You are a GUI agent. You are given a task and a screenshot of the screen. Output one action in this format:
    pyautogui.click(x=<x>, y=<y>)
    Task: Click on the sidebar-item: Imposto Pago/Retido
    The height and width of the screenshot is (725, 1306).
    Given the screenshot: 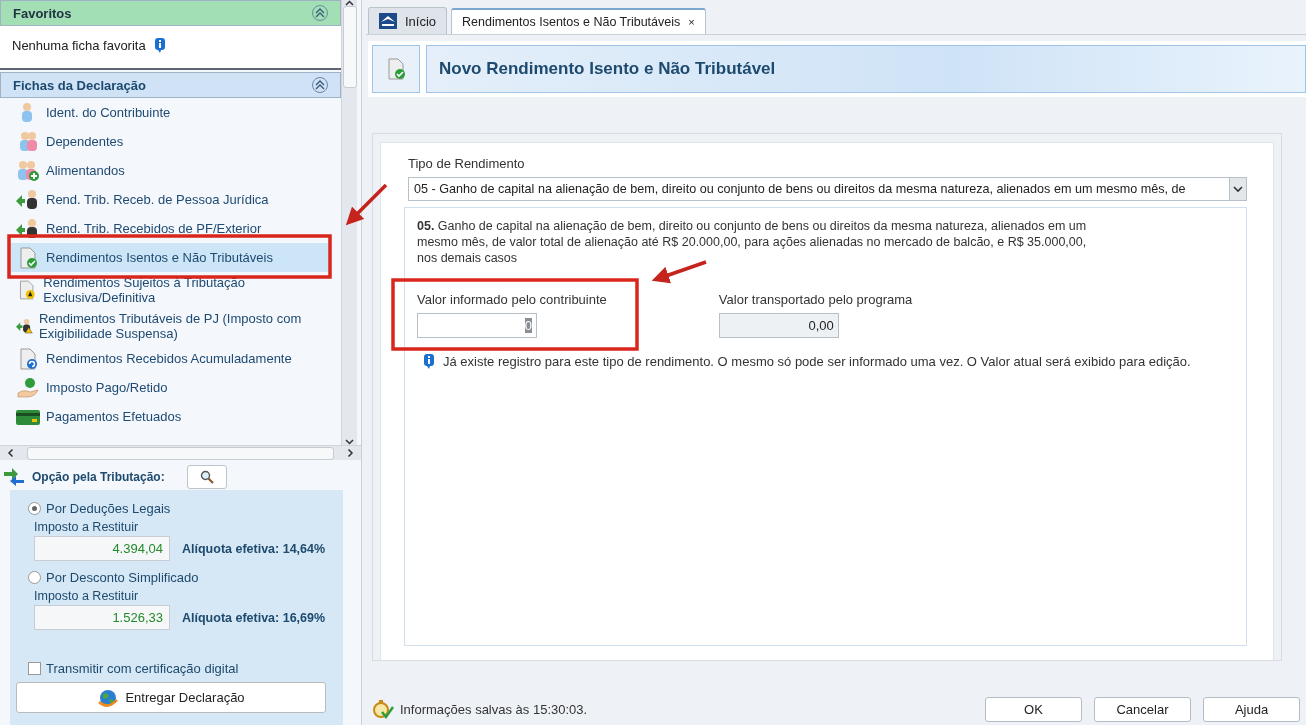 What is the action you would take?
    pyautogui.click(x=170, y=387)
    